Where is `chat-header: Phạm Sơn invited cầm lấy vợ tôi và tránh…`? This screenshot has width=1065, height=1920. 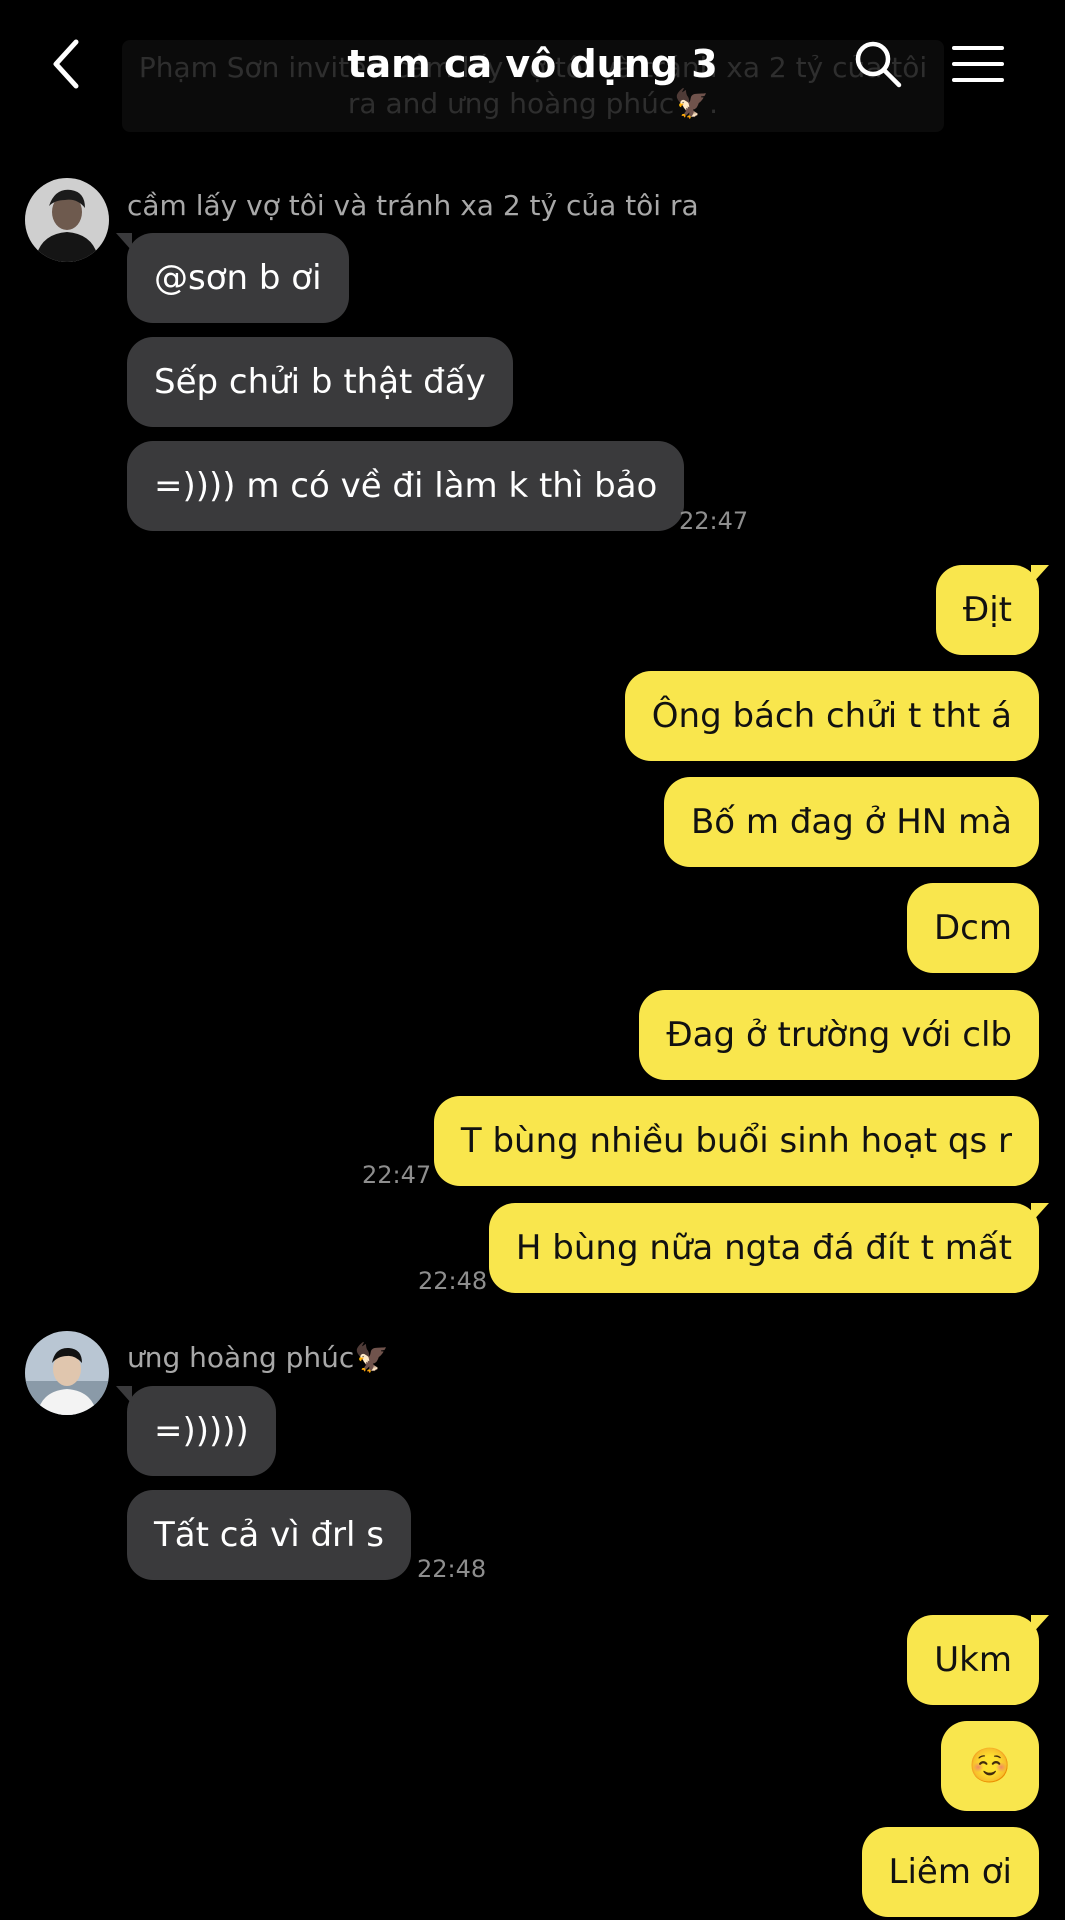 chat-header: Phạm Sơn invited cầm lấy vợ tôi và tránh… is located at coordinates (532, 70).